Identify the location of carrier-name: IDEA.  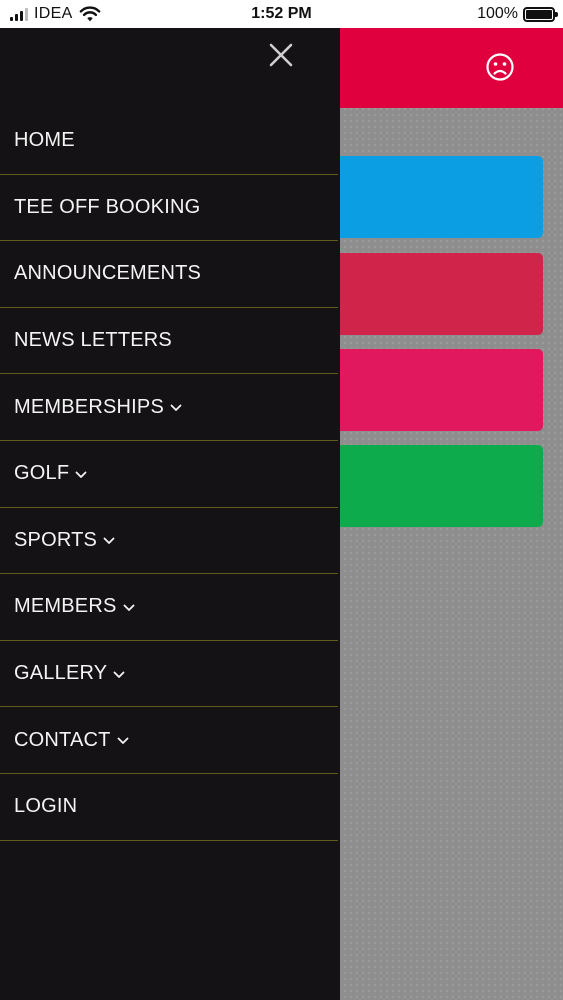
(53, 13).